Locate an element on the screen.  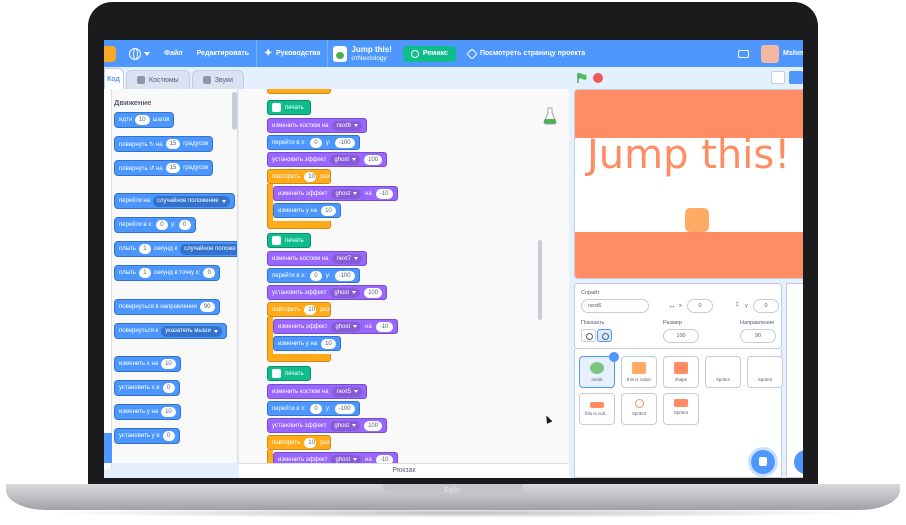
palette-block-goto-xy: перейти в x: 0 y: 0 is located at coordinates (155, 225).